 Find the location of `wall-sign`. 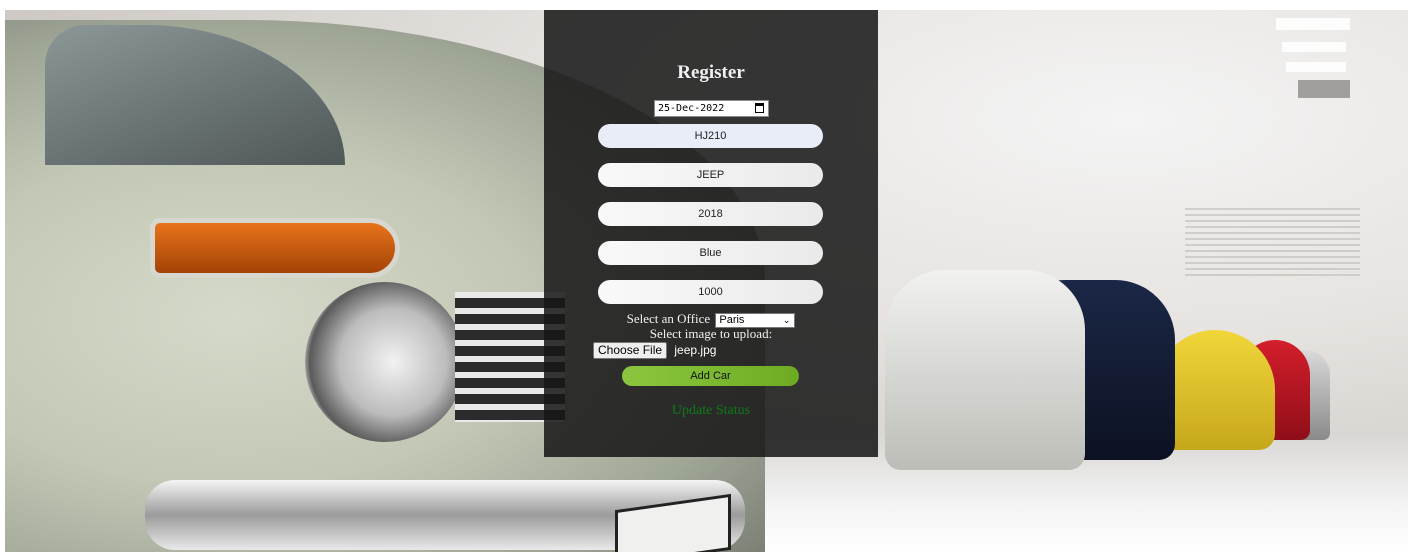

wall-sign is located at coordinates (1272, 243).